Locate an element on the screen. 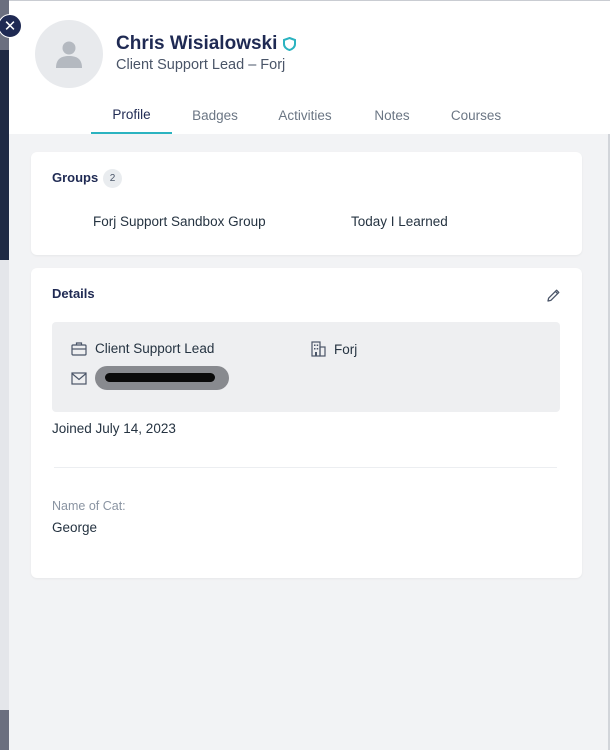 The image size is (611, 750). company-item: Forj is located at coordinates (334, 349).